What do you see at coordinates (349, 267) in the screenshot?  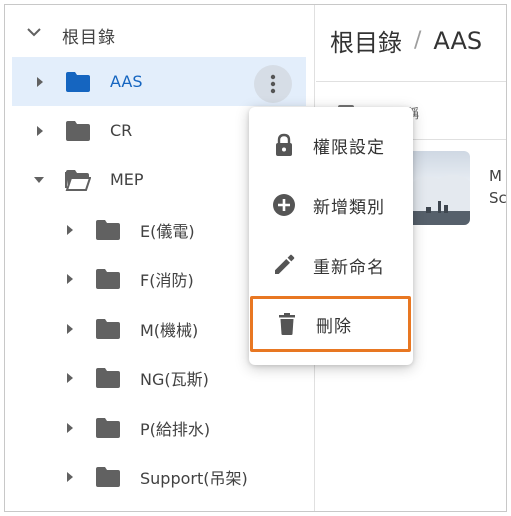 I see `menu-item-label: 重新命名` at bounding box center [349, 267].